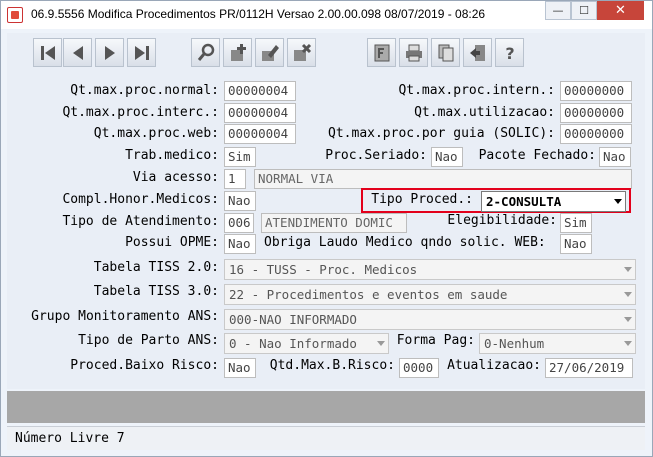  What do you see at coordinates (441, 133) in the screenshot?
I see `qt-max-proc-guia-label: Qt.max.proc.por guia (SOLIC):` at bounding box center [441, 133].